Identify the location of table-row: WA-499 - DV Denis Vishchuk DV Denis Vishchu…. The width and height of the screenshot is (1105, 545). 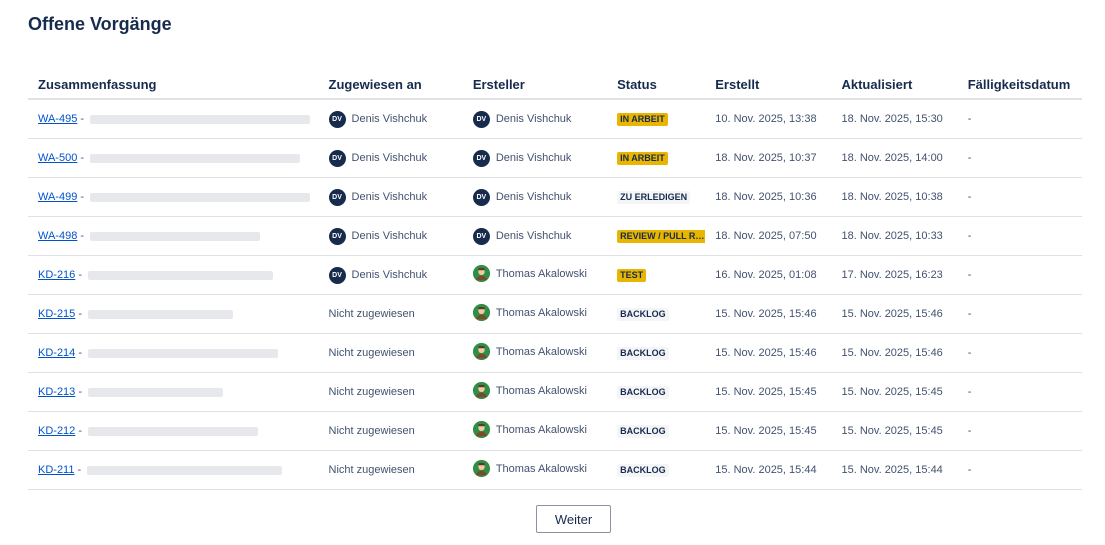
(555, 197).